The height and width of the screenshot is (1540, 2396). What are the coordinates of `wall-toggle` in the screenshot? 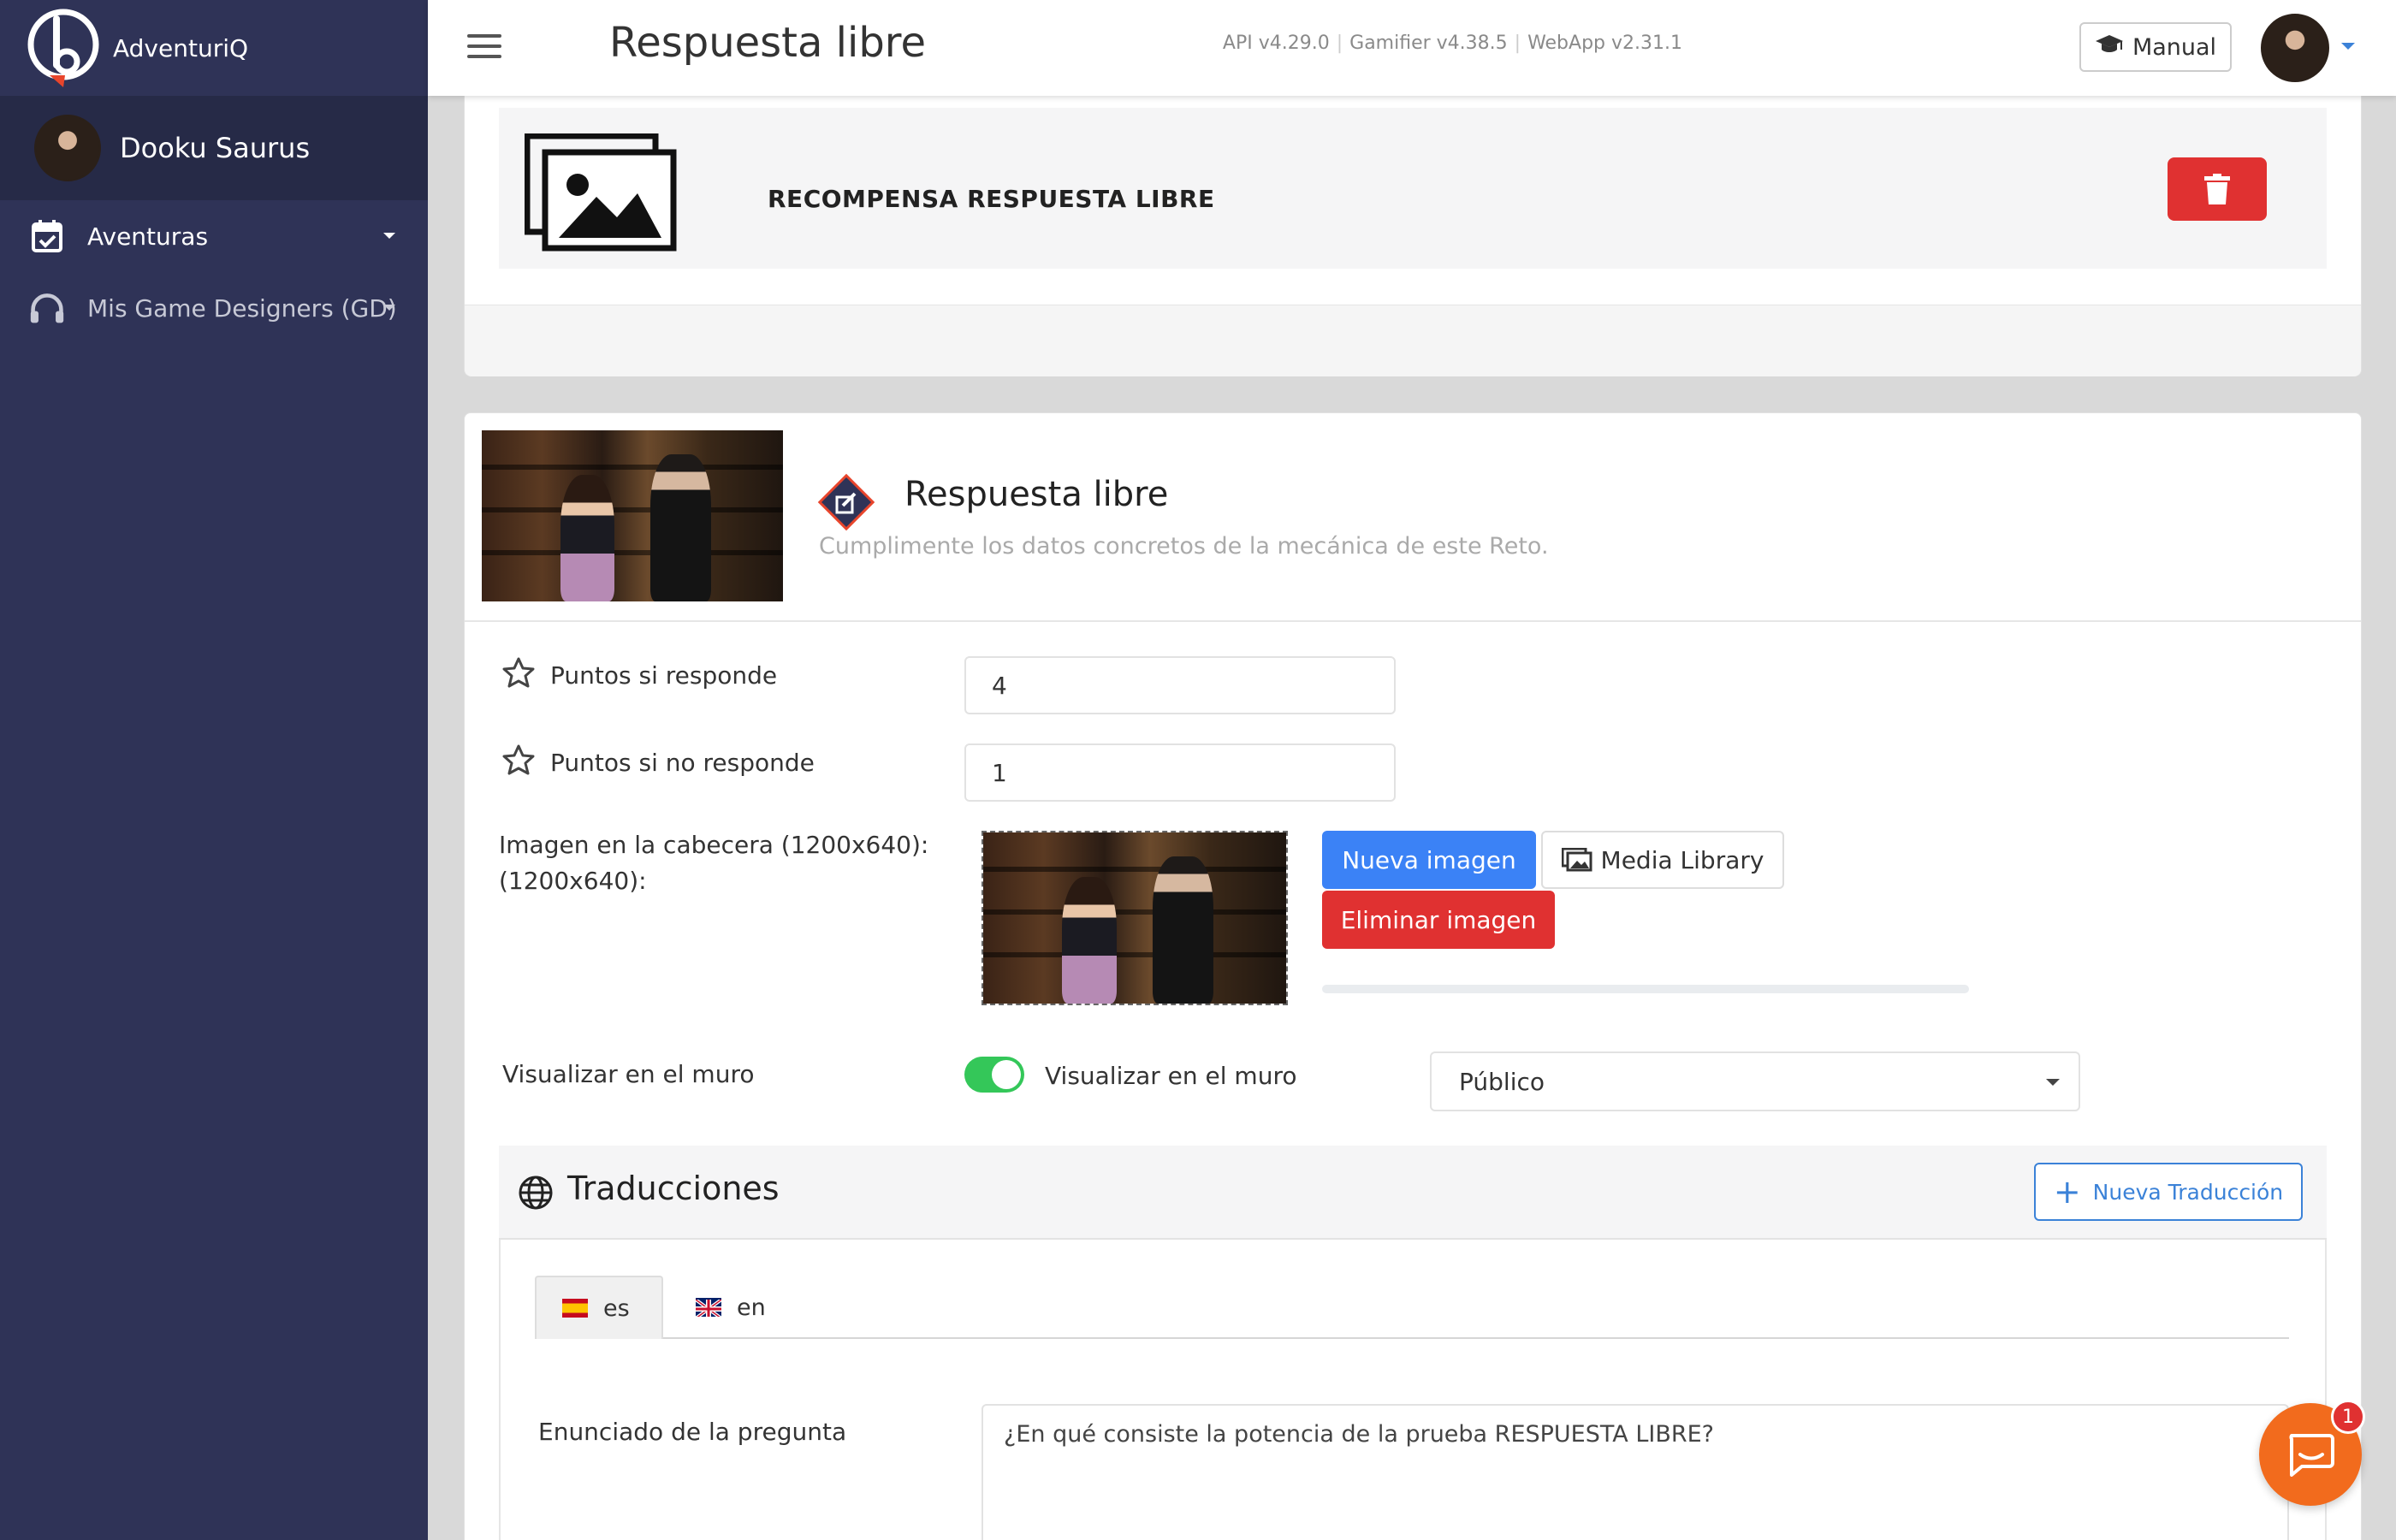 It's located at (994, 1075).